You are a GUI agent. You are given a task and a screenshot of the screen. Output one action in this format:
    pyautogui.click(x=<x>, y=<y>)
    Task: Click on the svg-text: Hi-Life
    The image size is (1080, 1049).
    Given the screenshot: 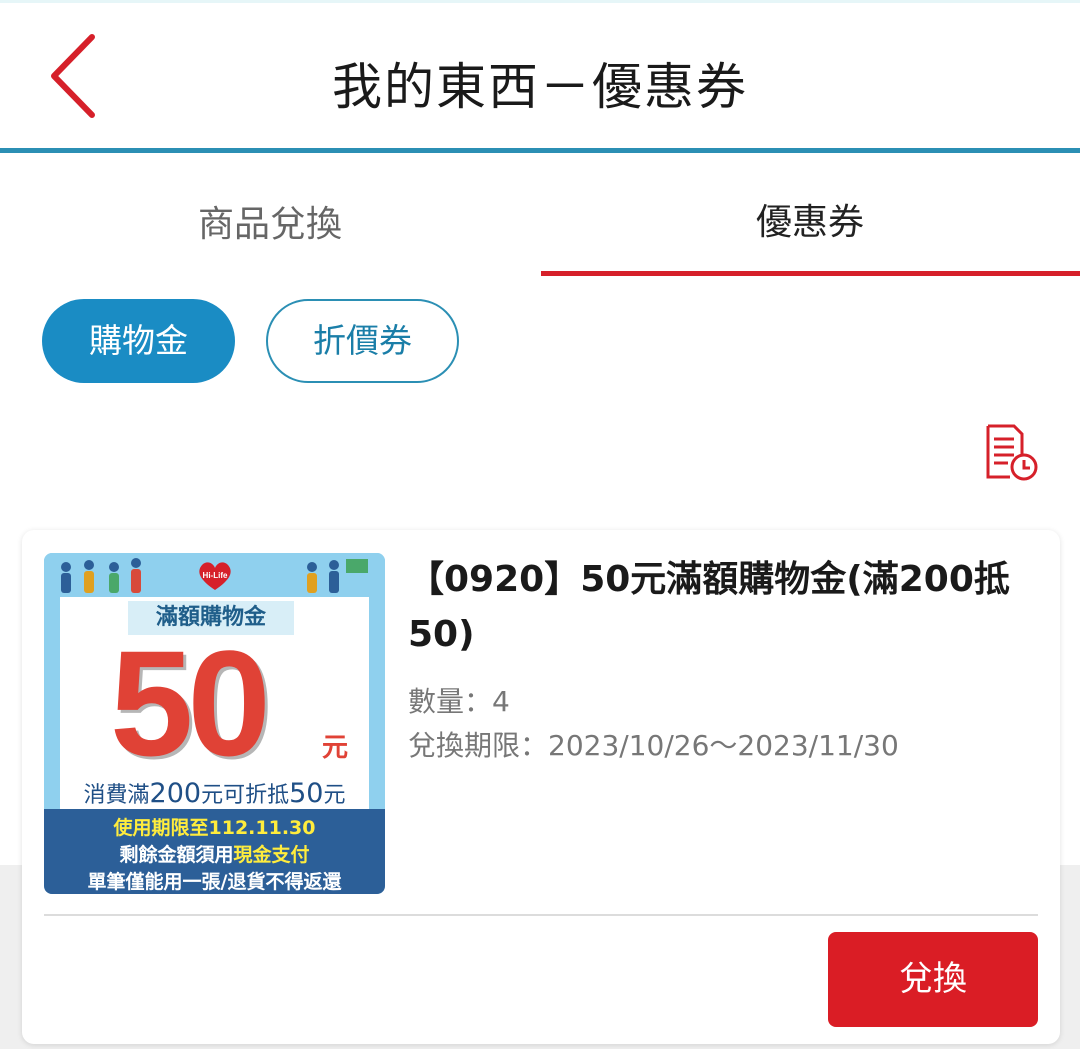 What is the action you would take?
    pyautogui.click(x=215, y=575)
    